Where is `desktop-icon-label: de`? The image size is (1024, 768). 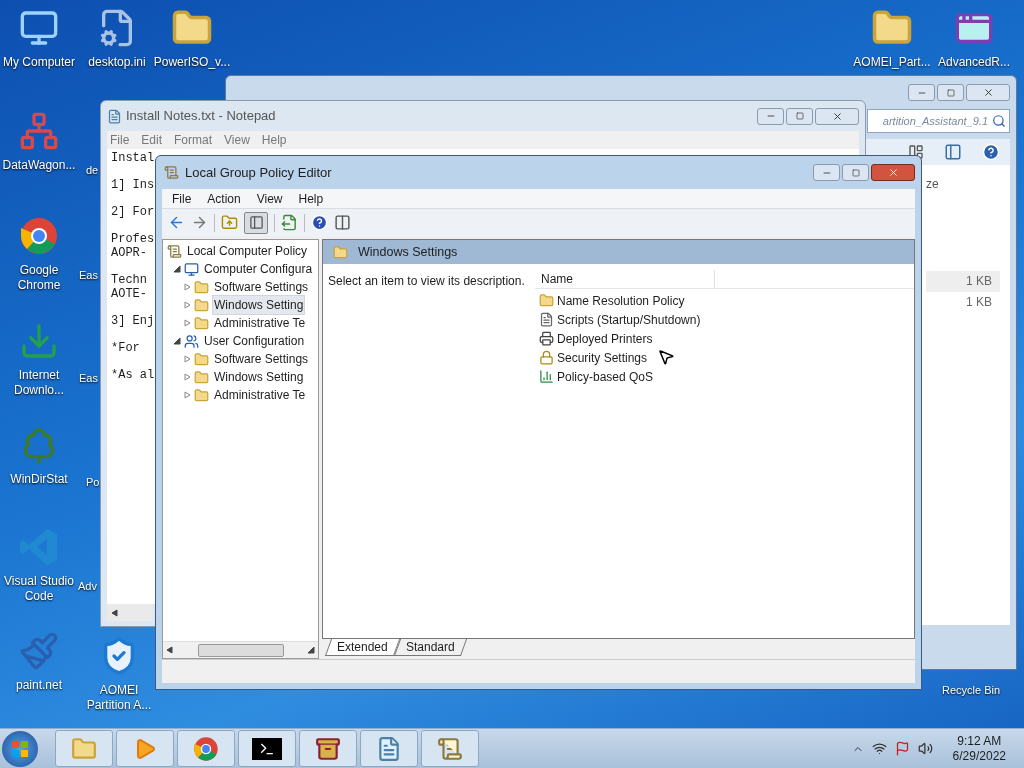
desktop-icon-label: de is located at coordinates (92, 170).